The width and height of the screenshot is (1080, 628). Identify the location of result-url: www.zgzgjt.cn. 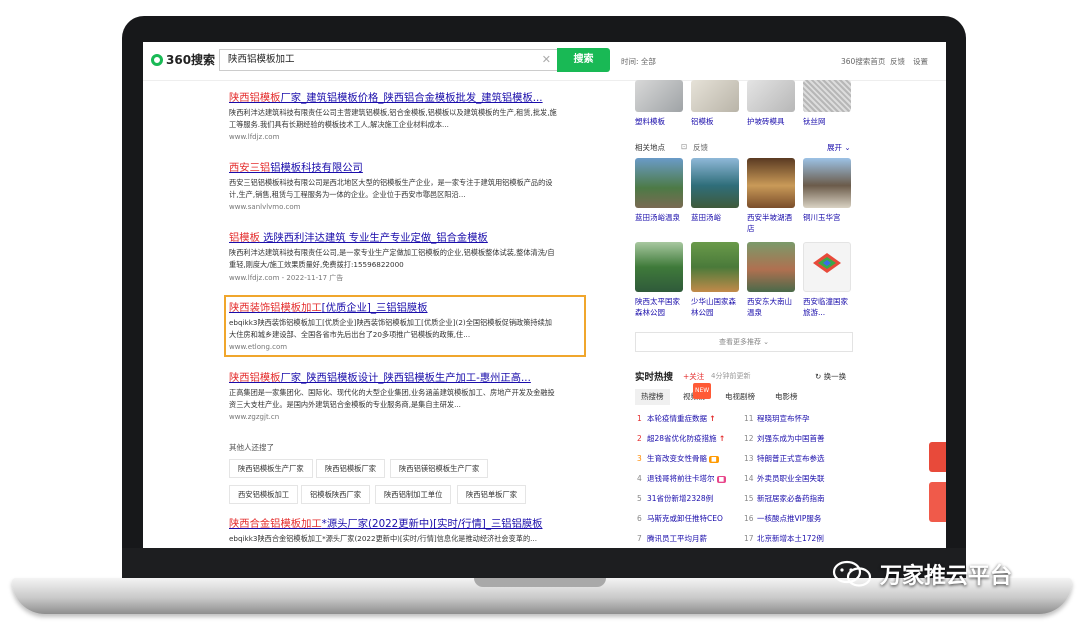
(394, 417).